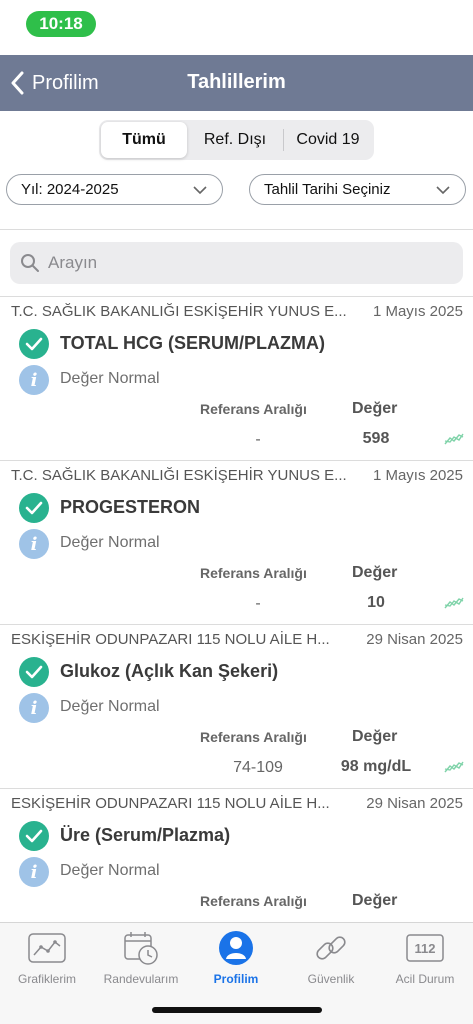 The width and height of the screenshot is (473, 1024). What do you see at coordinates (236, 979) in the screenshot?
I see `tab-label: Profilim` at bounding box center [236, 979].